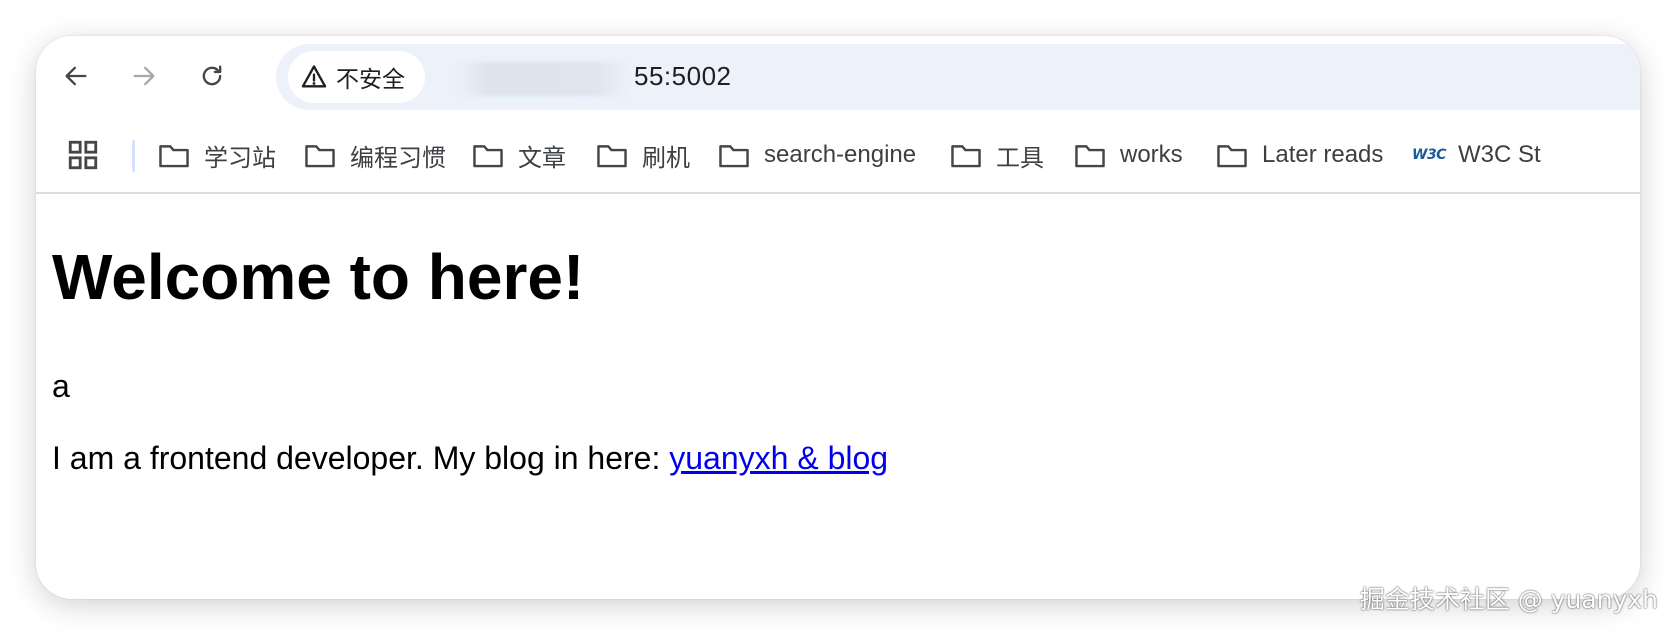 The width and height of the screenshot is (1676, 636). I want to click on bookmark-folder-works: works, so click(1128, 155).